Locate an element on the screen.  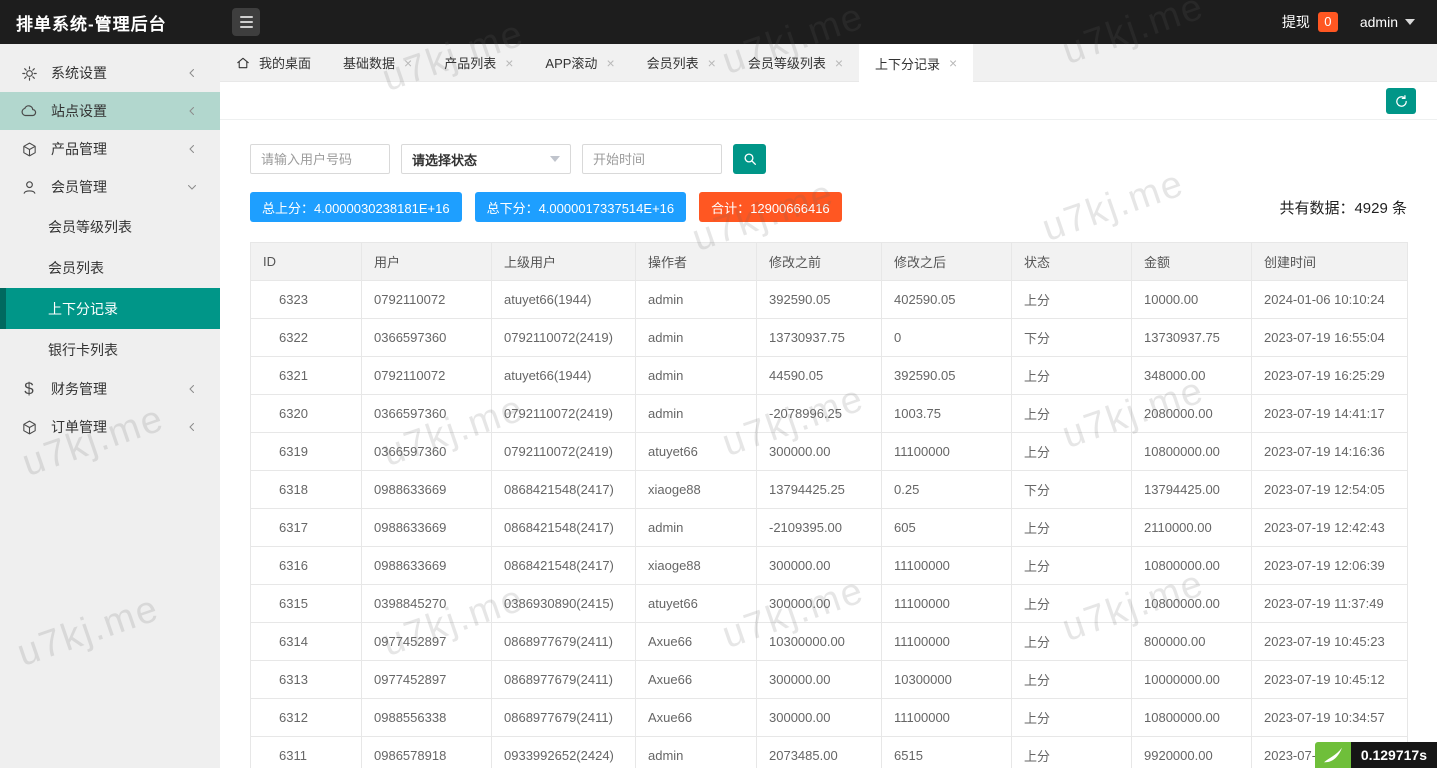
tab-label: 我的桌面 is located at coordinates (285, 63).